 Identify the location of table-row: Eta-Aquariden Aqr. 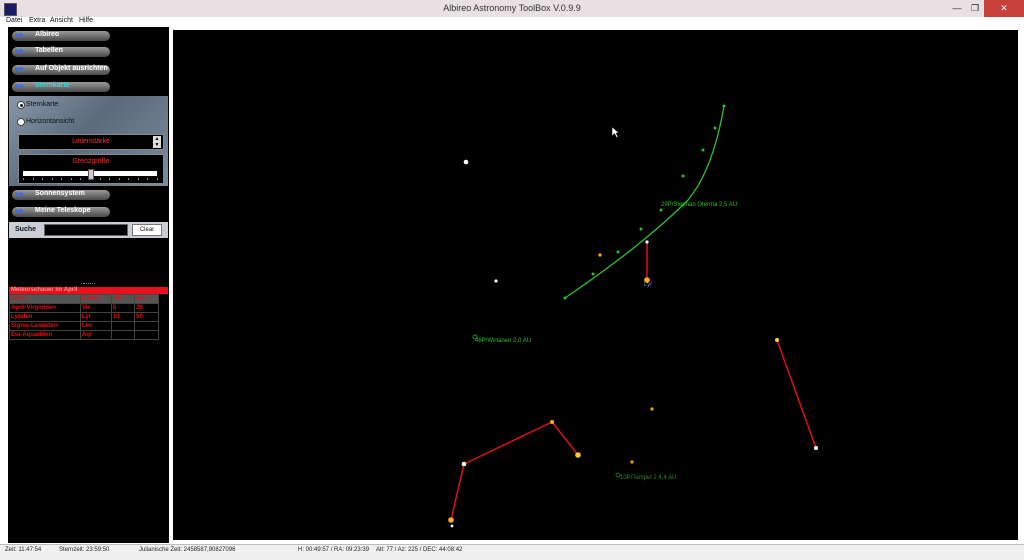
(84, 335).